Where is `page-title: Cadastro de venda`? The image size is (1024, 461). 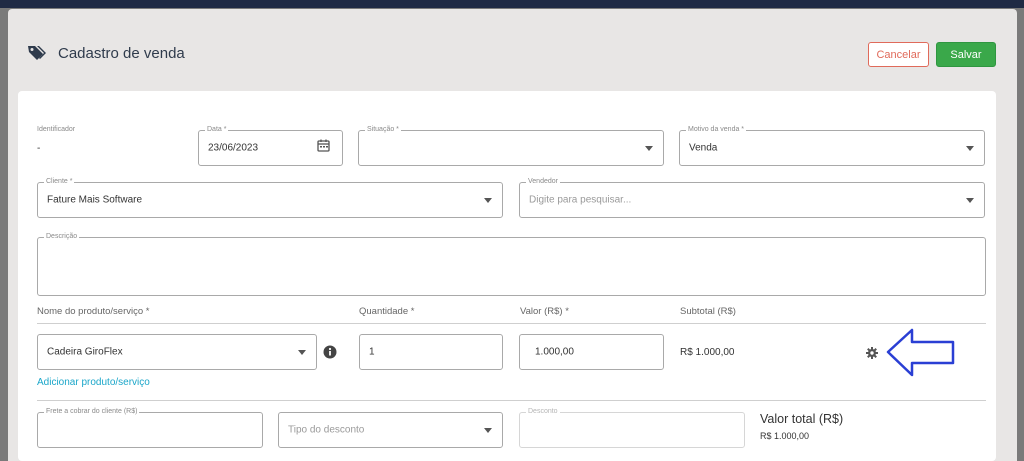 page-title: Cadastro de venda is located at coordinates (121, 53).